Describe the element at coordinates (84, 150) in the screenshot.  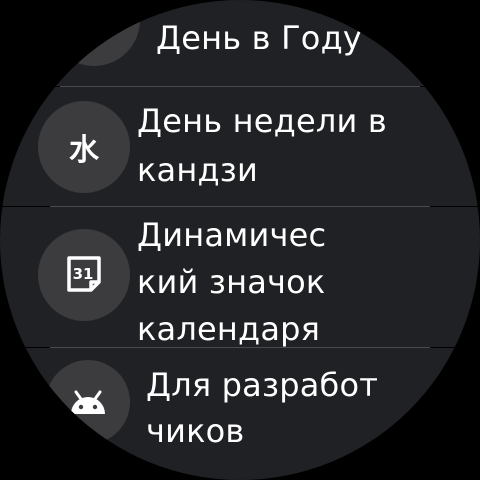
I see `kanji-glyph: 水` at that location.